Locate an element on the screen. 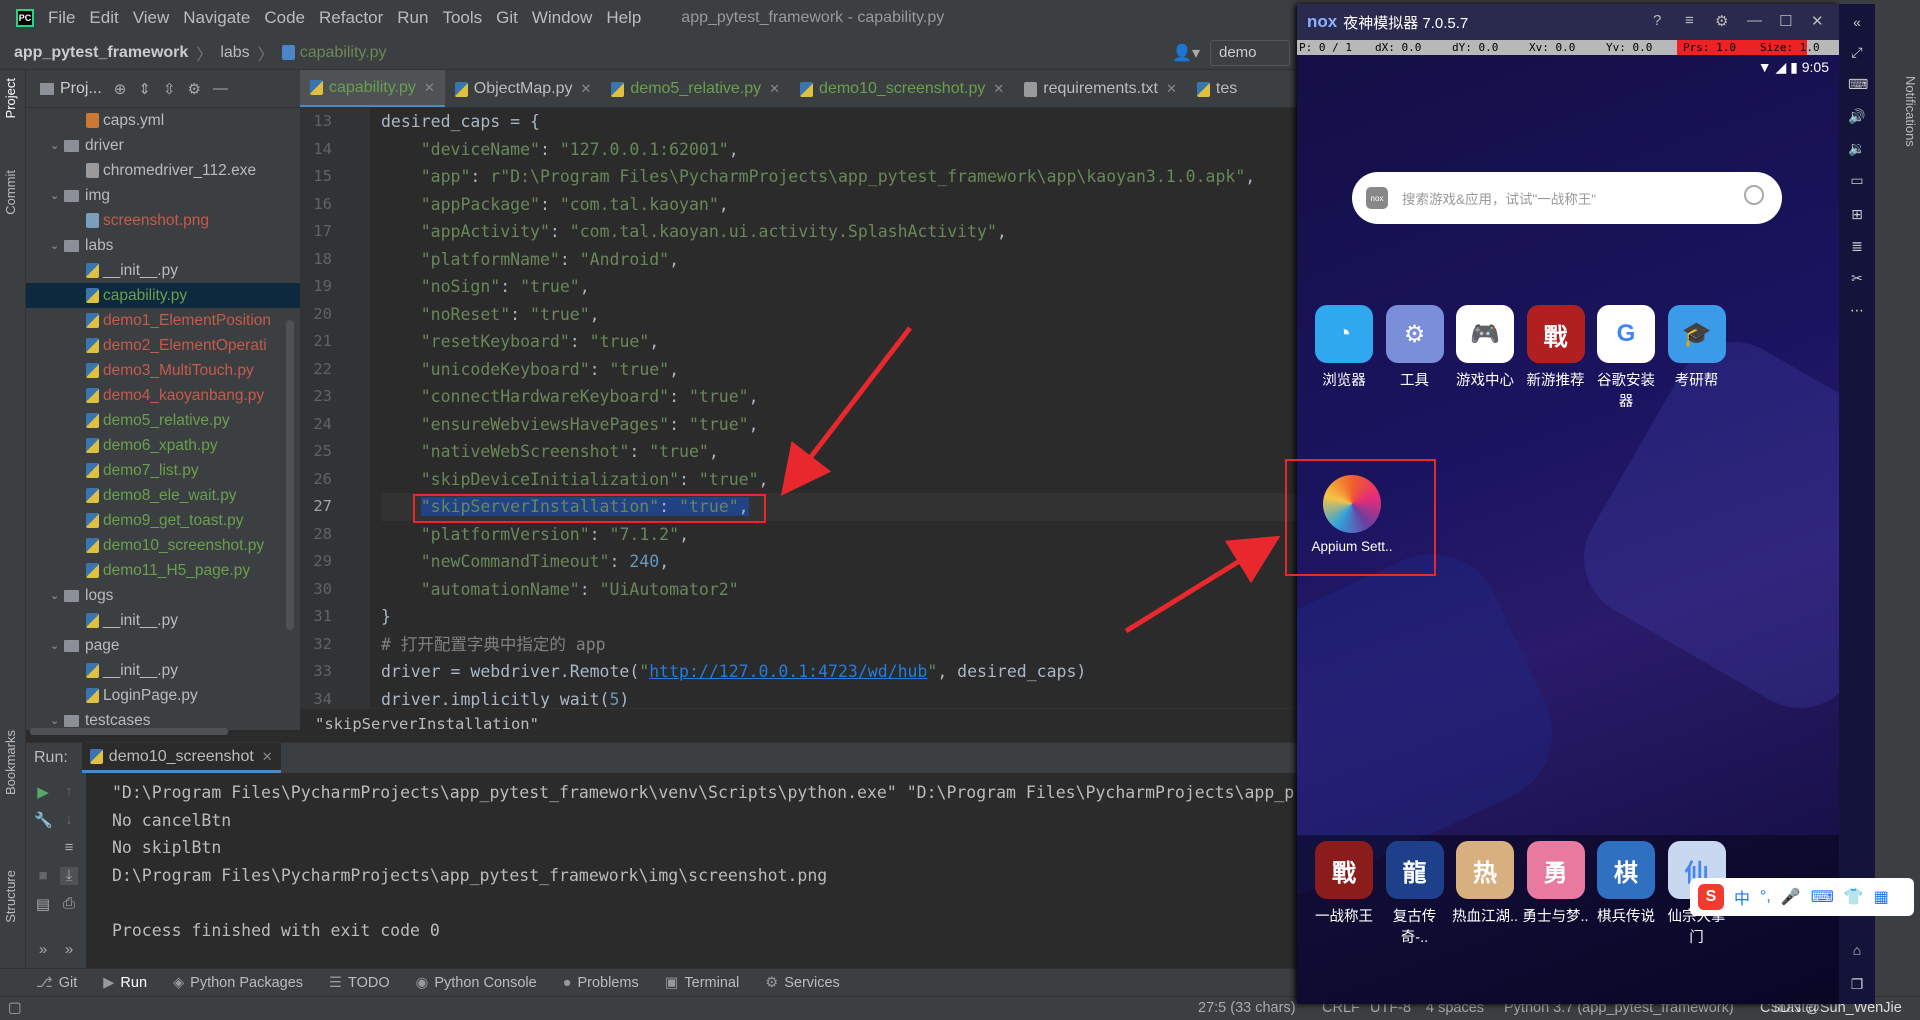 The width and height of the screenshot is (1920, 1020). multi-instance-icon: ≣ is located at coordinates (1857, 247).